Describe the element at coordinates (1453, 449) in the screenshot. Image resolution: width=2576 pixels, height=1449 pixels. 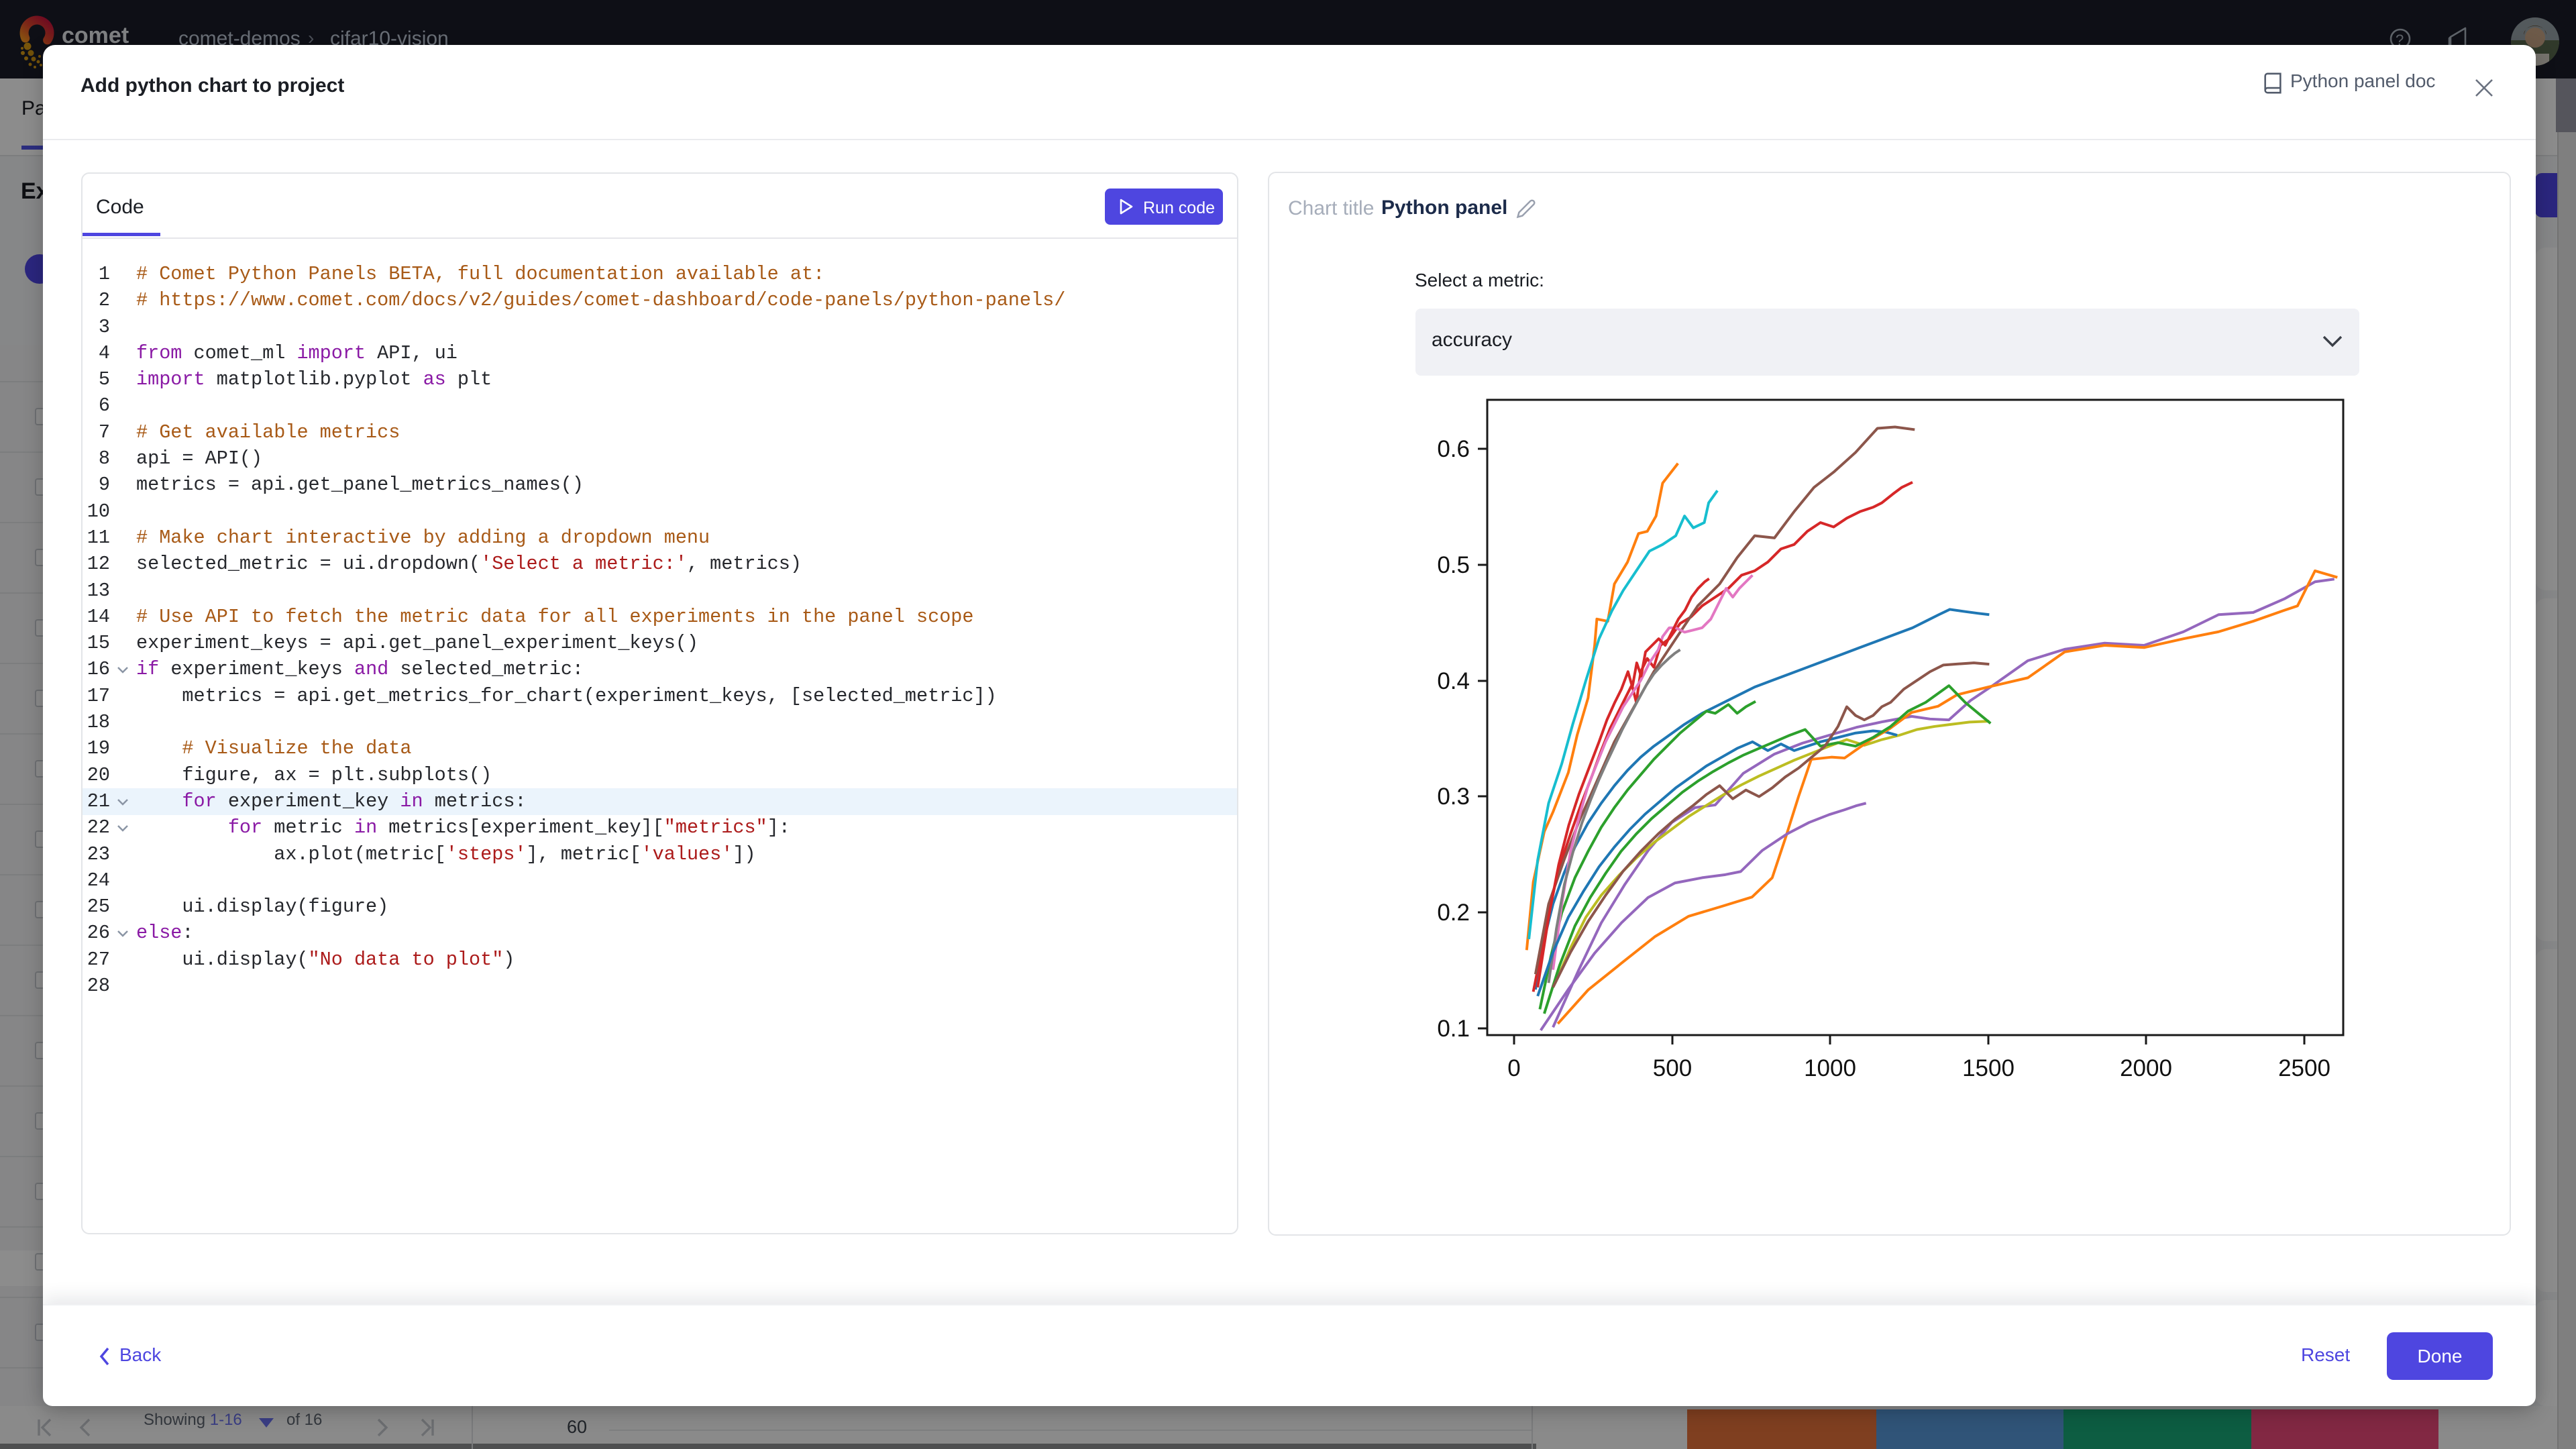
I see `svg-text: 0.6` at that location.